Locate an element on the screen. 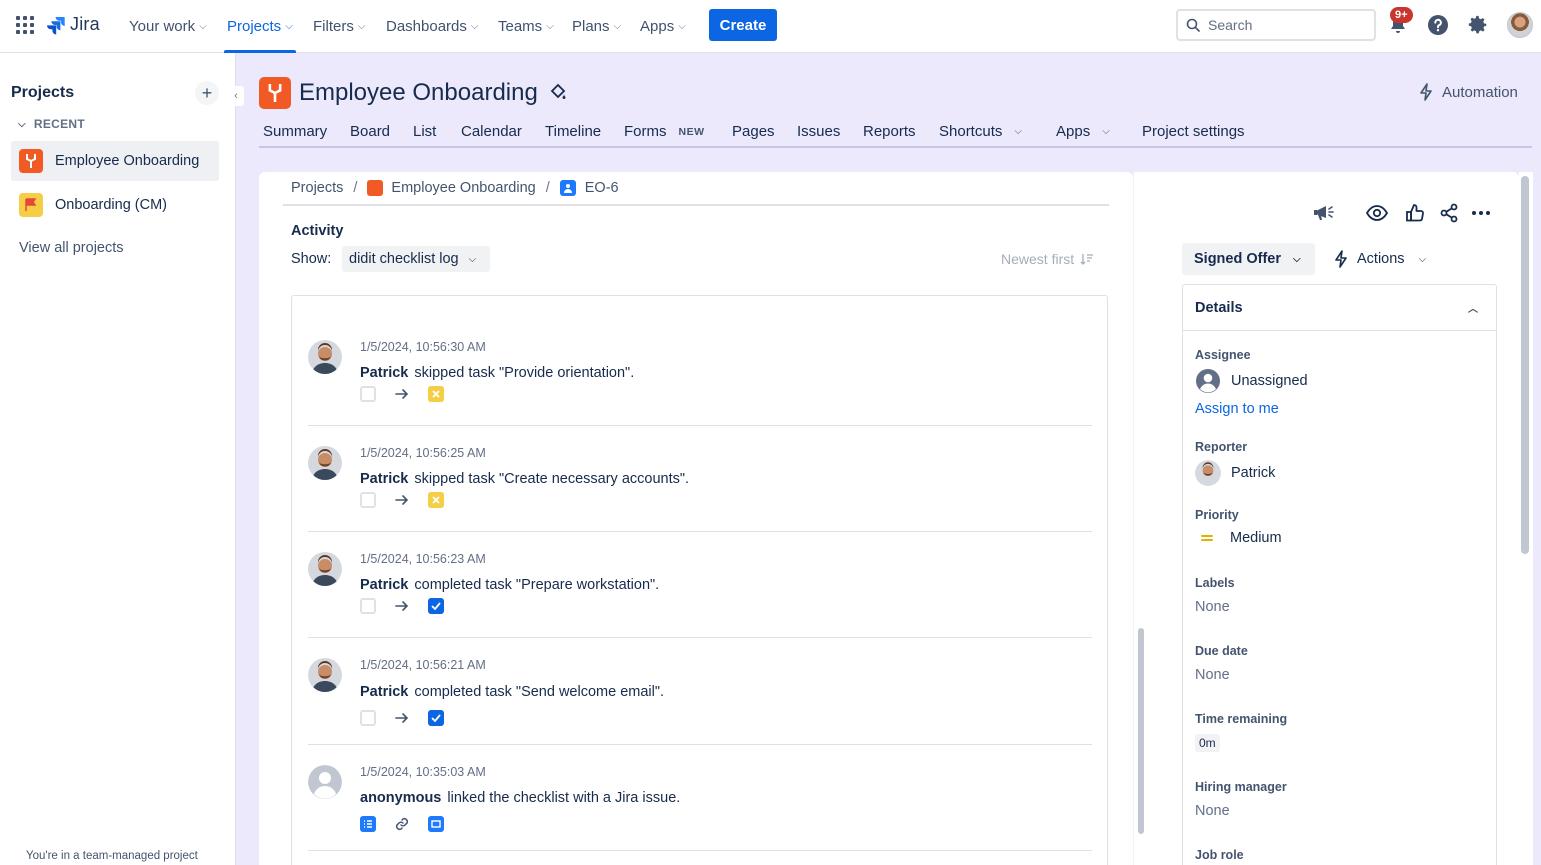 The image size is (1541, 865). details-header: Details ︿ is located at coordinates (1339, 308).